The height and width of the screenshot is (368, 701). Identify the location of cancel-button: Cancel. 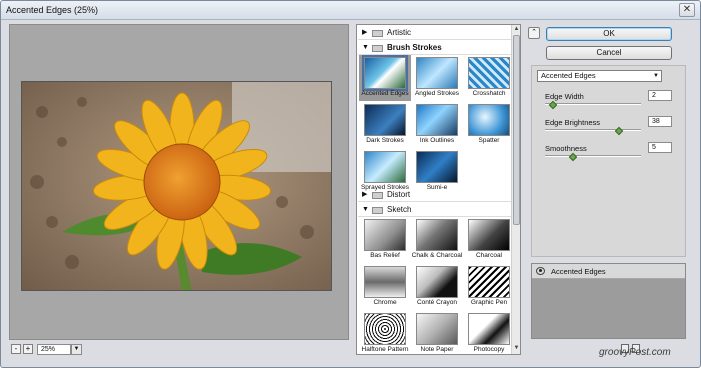
(609, 53).